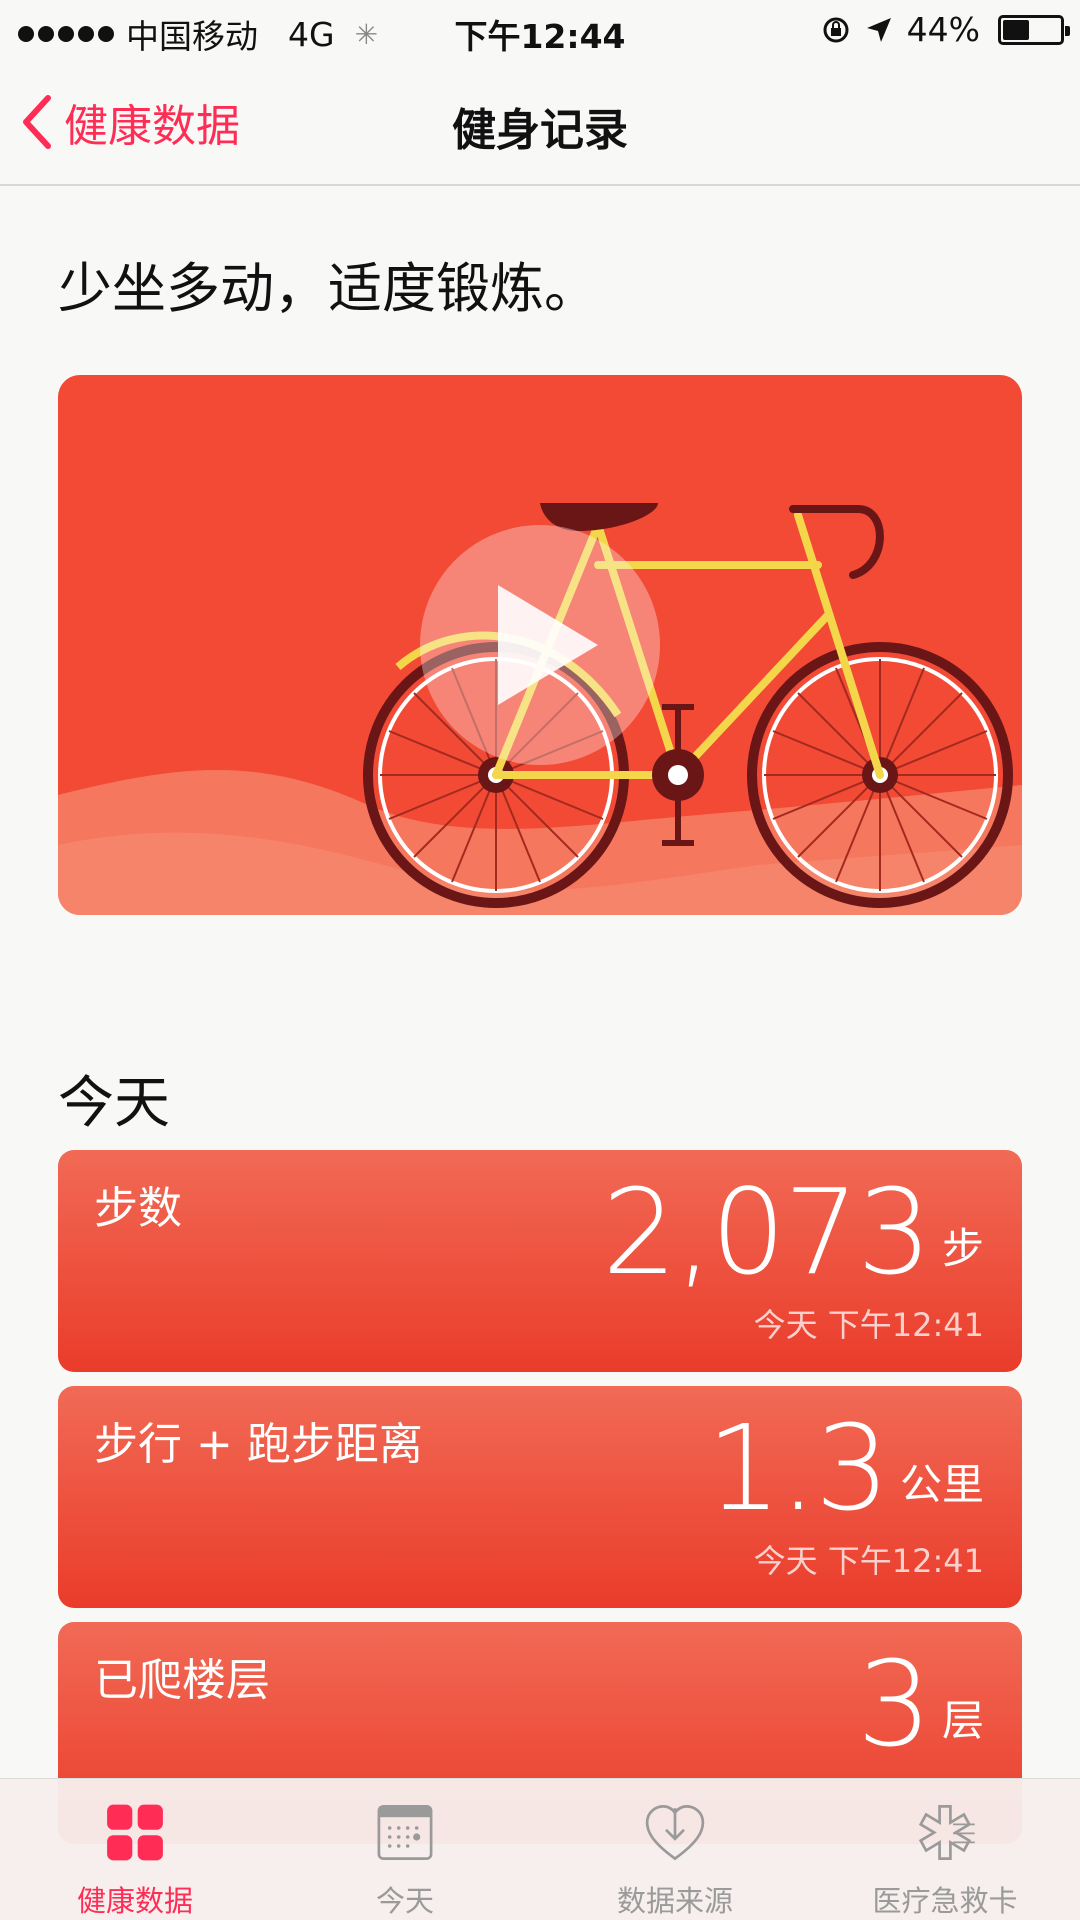  Describe the element at coordinates (138, 1208) in the screenshot. I see `metric-label: 步数` at that location.